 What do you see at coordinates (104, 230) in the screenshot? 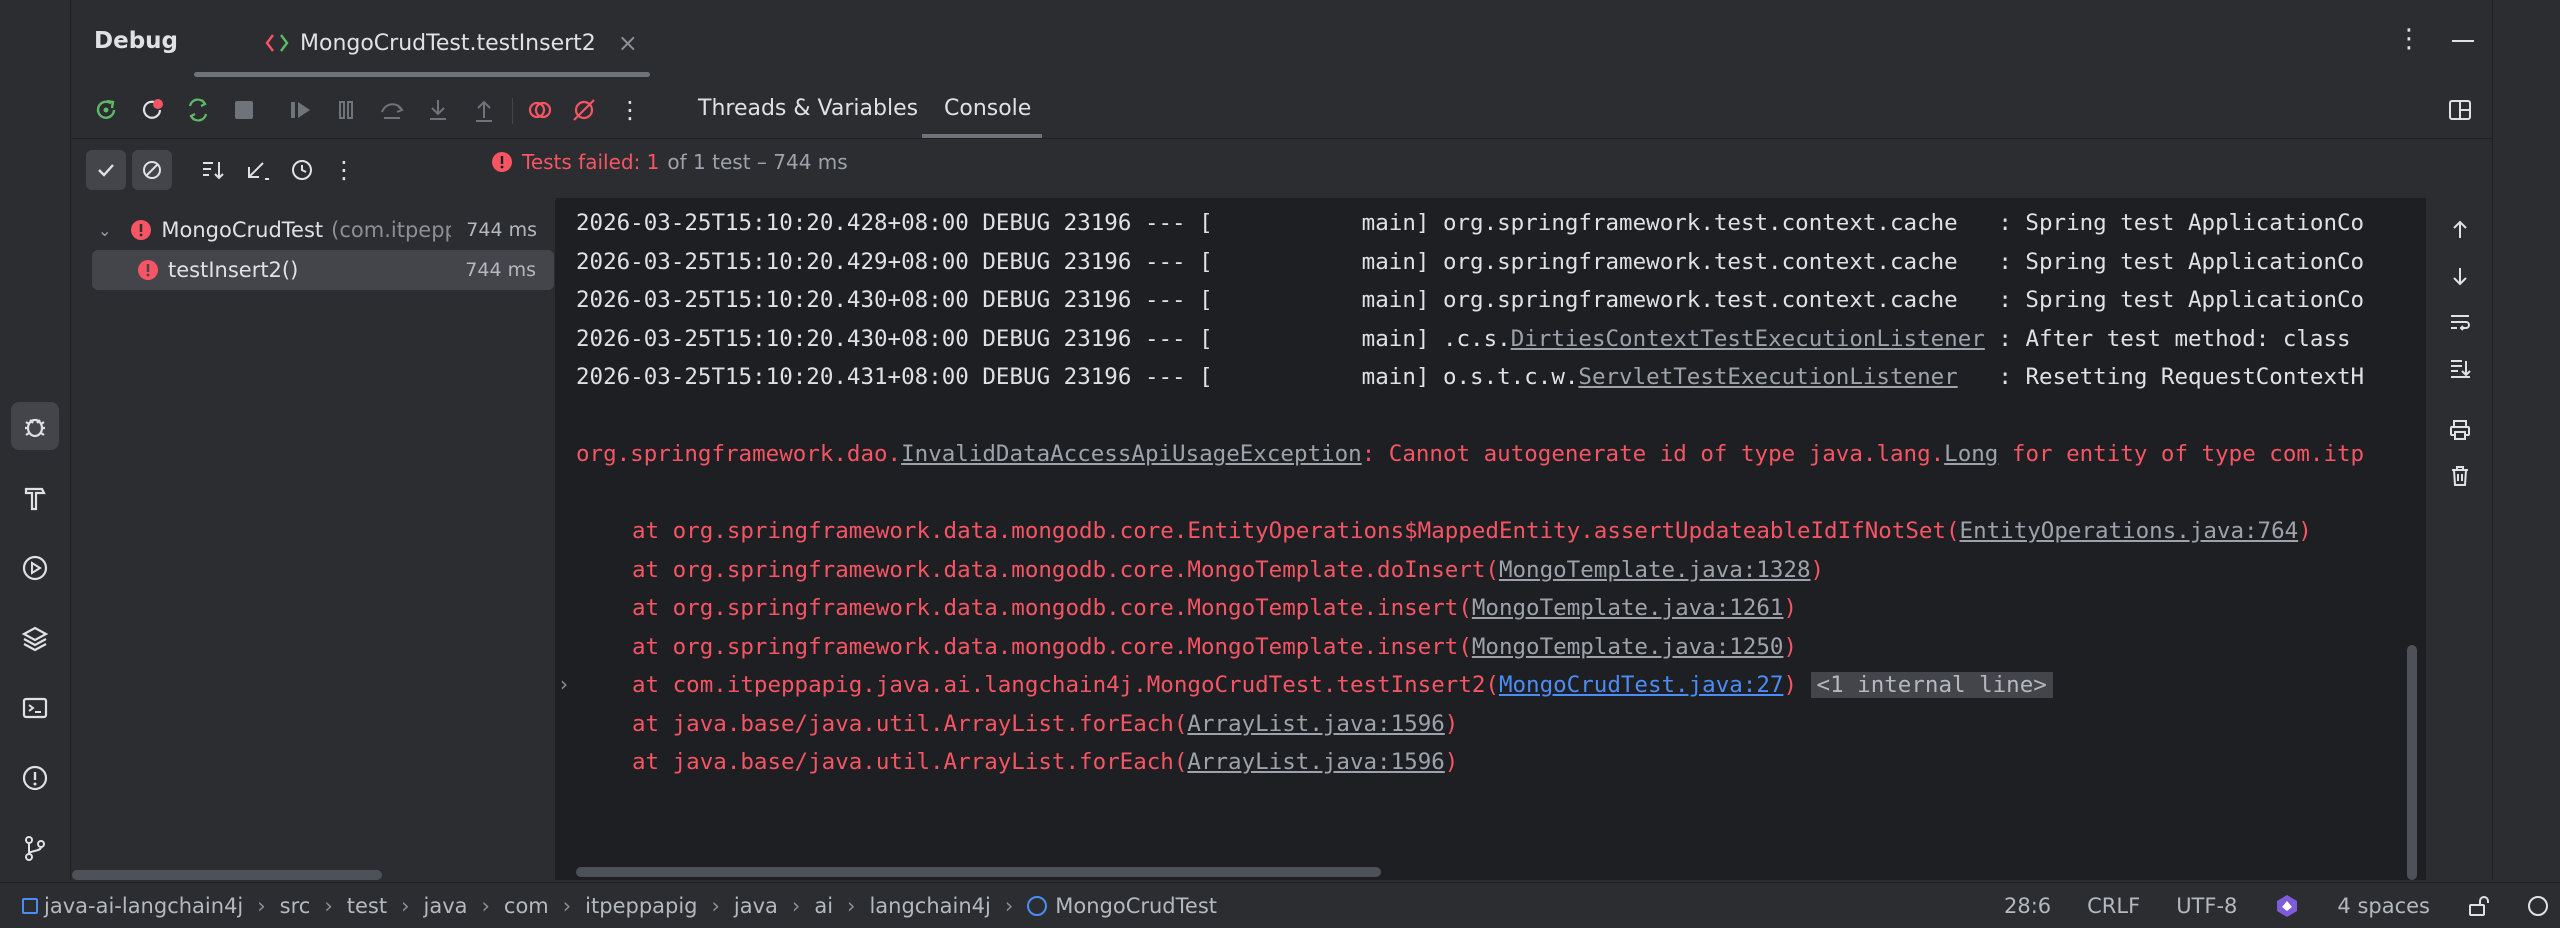
I see `chevron-down-icon: ⌄` at bounding box center [104, 230].